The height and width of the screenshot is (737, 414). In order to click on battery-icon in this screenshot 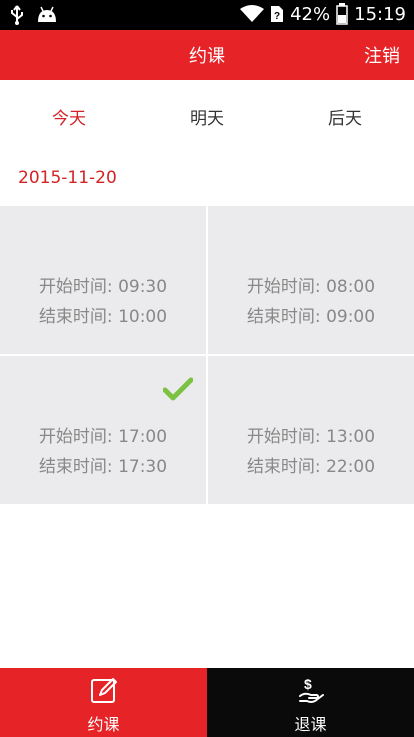, I will do `click(342, 14)`.